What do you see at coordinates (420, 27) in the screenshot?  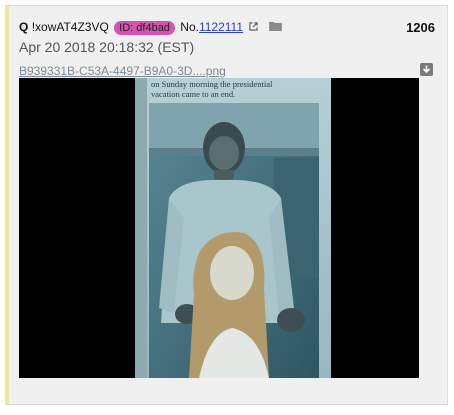 I see `post-index: 1206` at bounding box center [420, 27].